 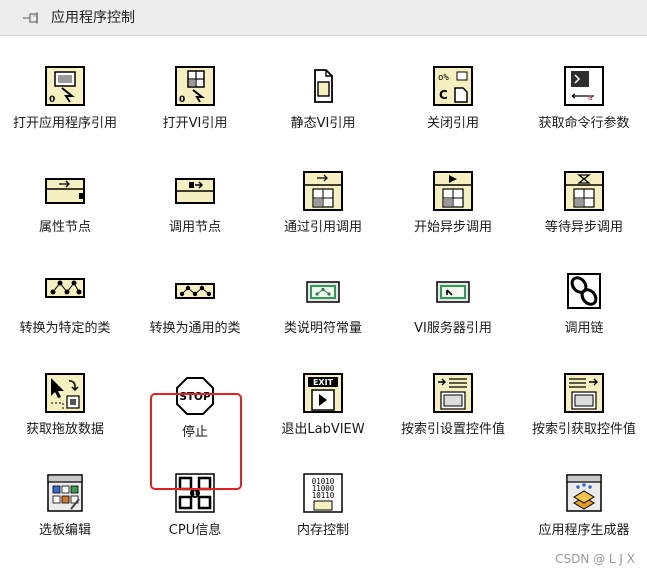 I want to click on to-specific-class-icon, so click(x=65, y=292).